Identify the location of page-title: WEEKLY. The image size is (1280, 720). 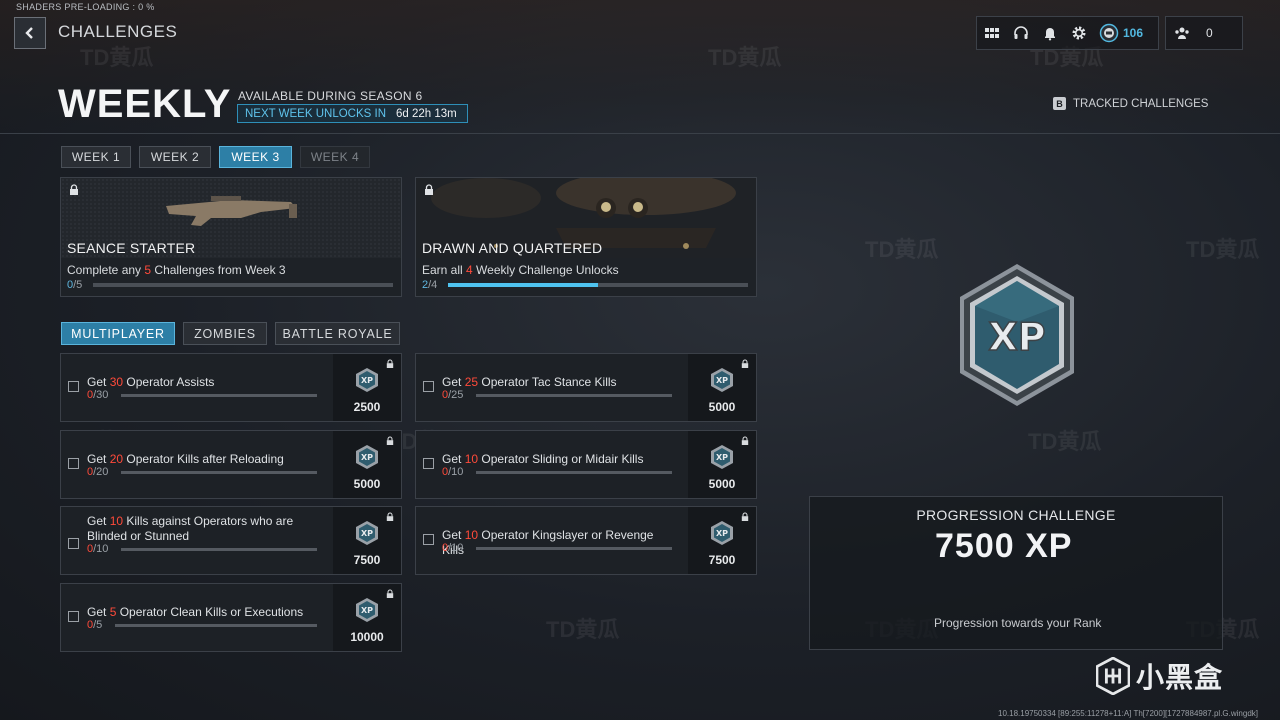
(145, 104).